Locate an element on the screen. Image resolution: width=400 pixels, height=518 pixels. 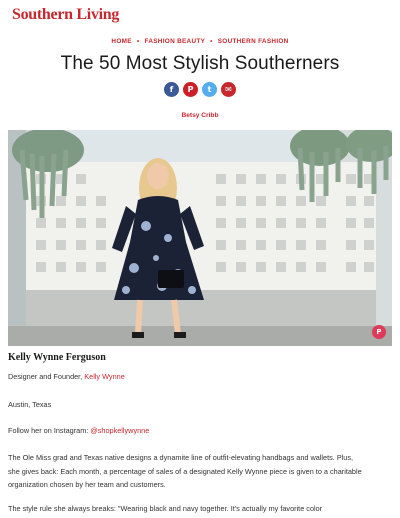
pin-image-button: P is located at coordinates (379, 332).